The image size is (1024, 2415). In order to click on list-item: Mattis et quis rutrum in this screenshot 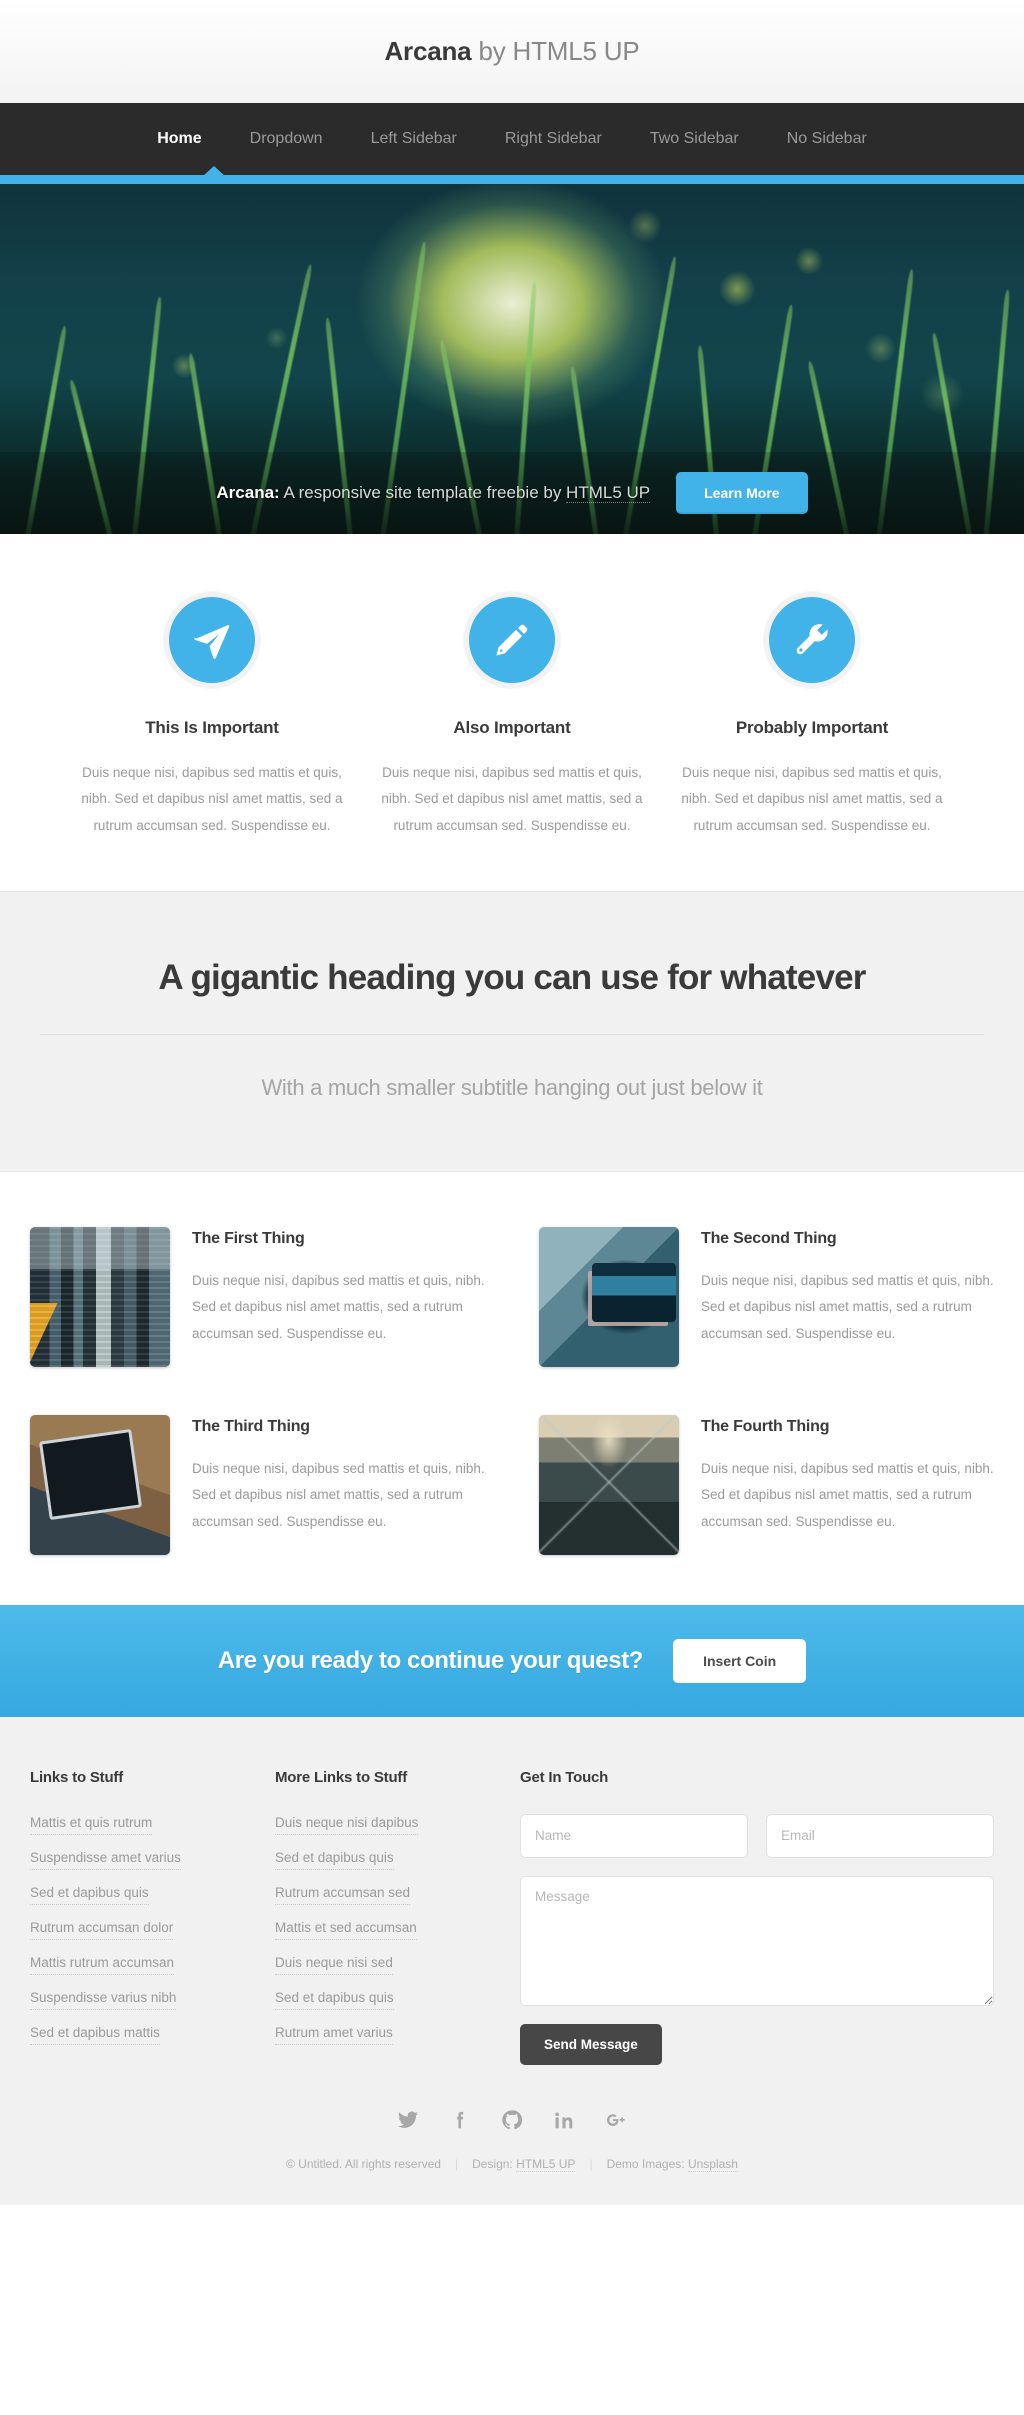, I will do `click(152, 1824)`.